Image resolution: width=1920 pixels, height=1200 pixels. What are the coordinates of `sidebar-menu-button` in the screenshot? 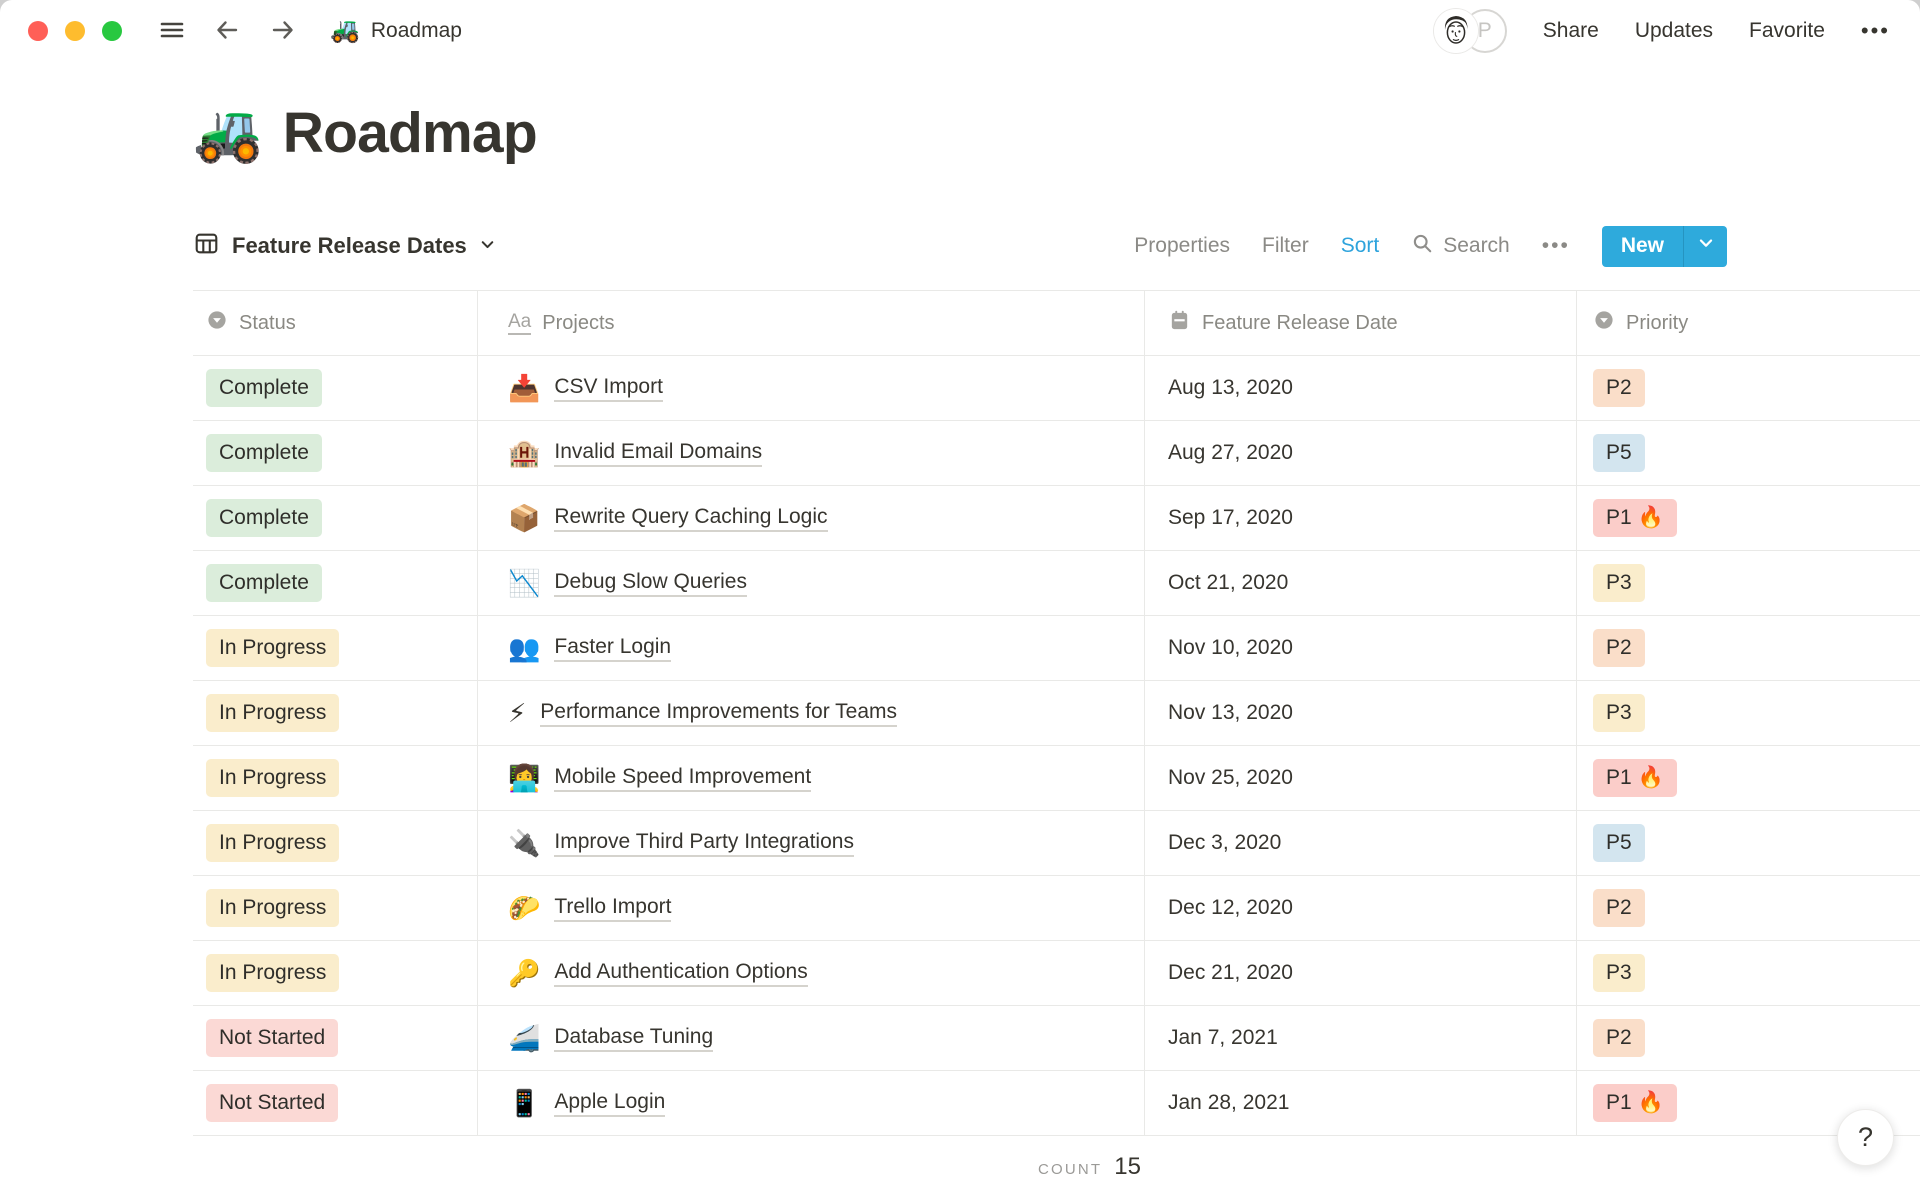 It's located at (172, 31).